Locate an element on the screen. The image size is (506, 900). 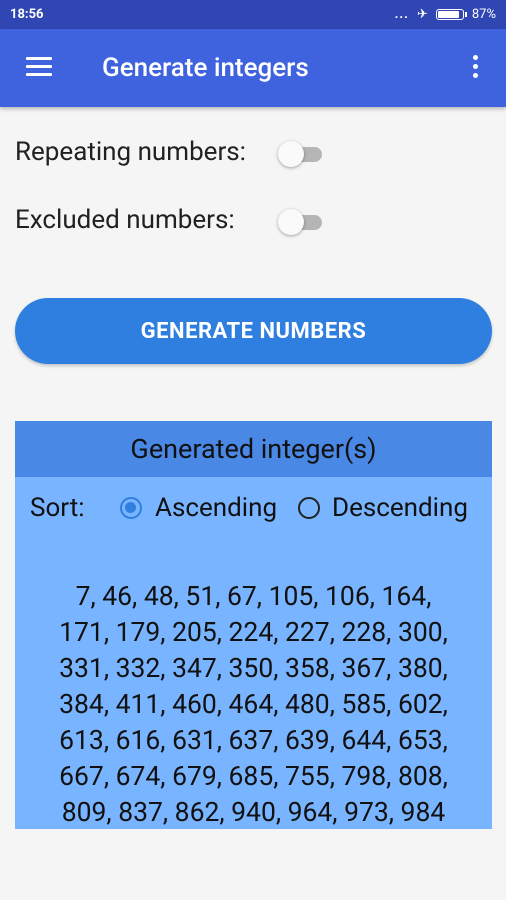
status-icons: ... ✈ 87% is located at coordinates (445, 14).